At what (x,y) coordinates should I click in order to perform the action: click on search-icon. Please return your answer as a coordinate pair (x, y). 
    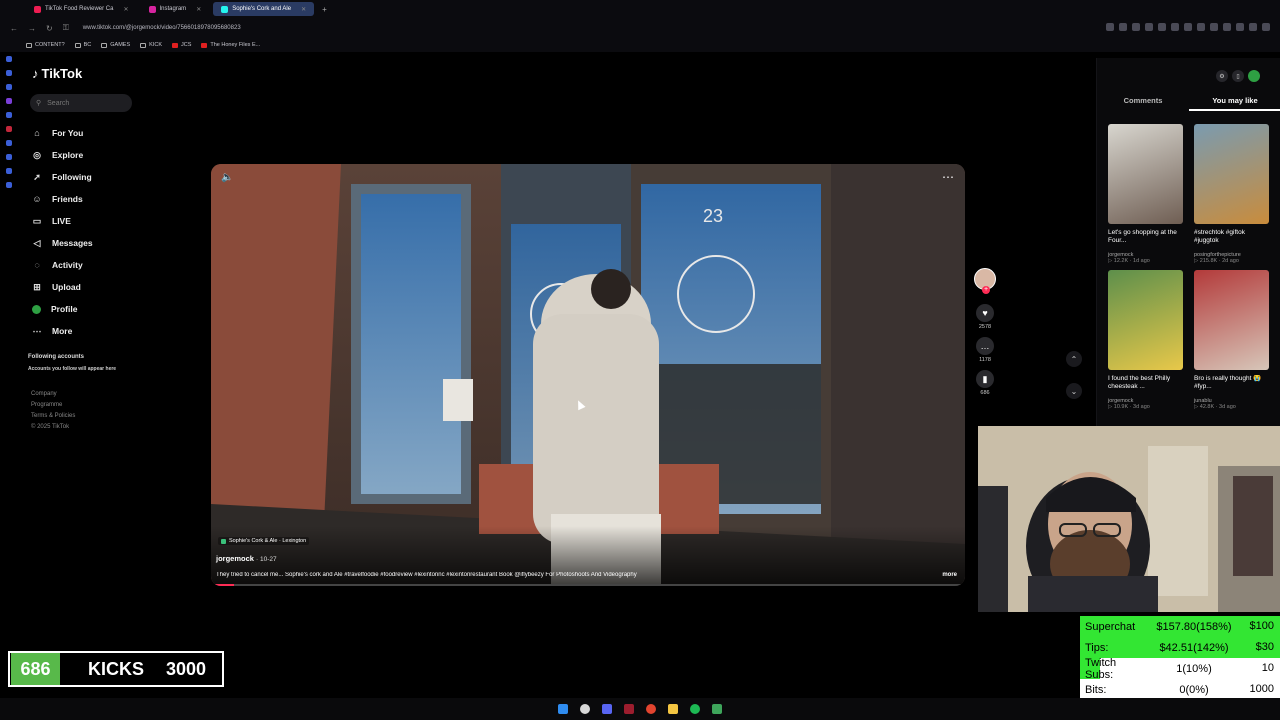
    Looking at the image, I should click on (585, 709).